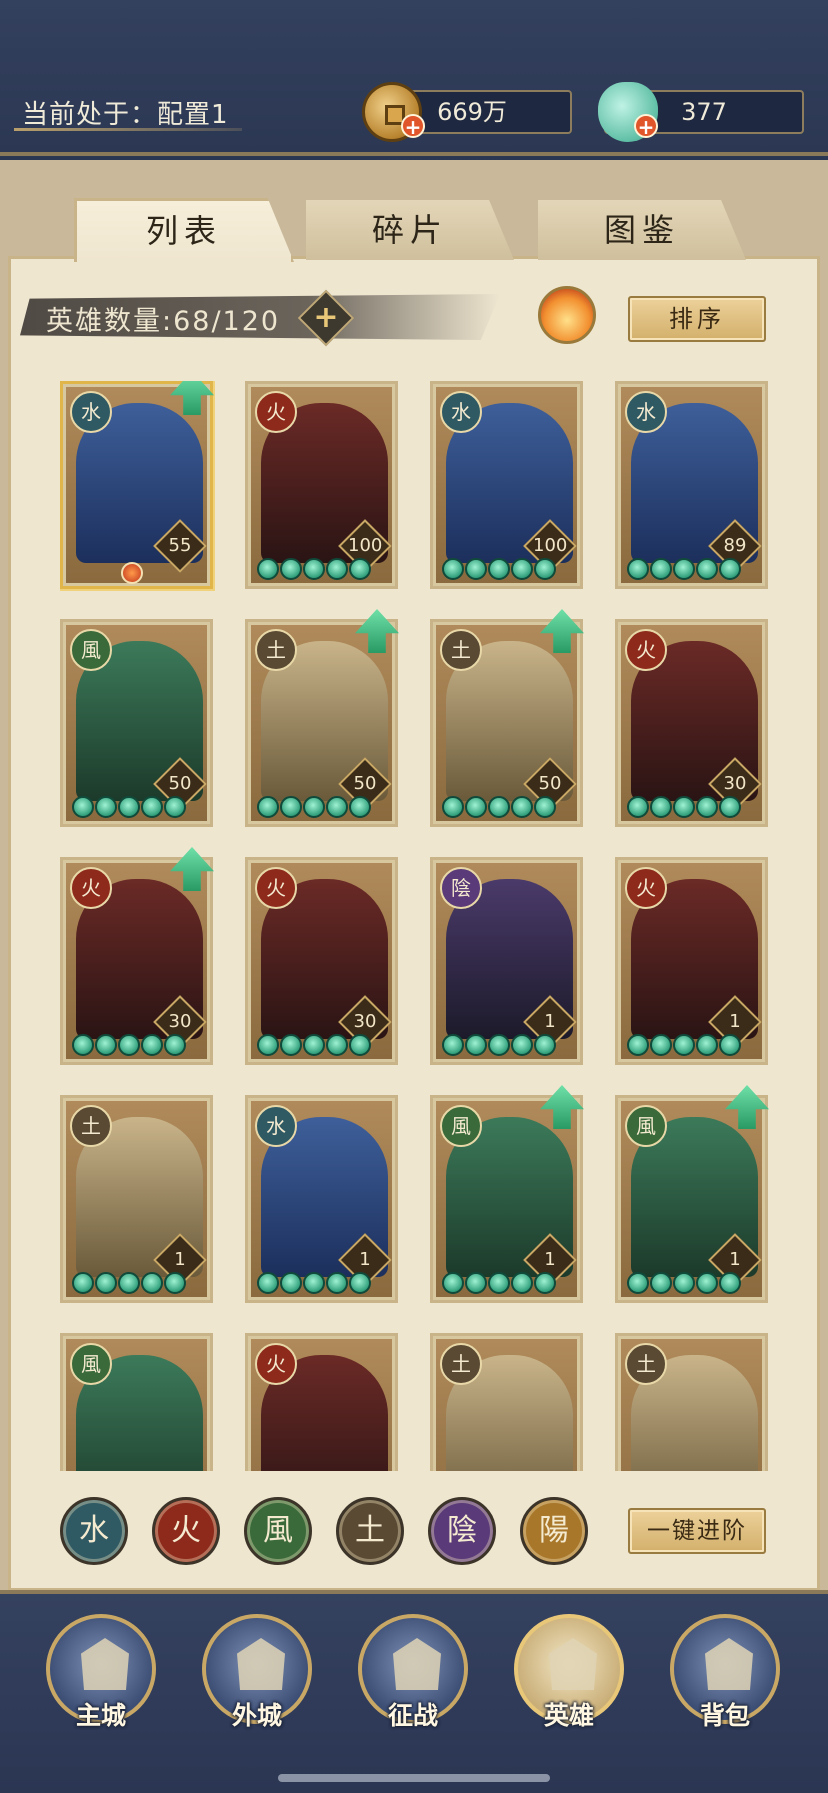  I want to click on filter-water-icon: 水, so click(94, 1531).